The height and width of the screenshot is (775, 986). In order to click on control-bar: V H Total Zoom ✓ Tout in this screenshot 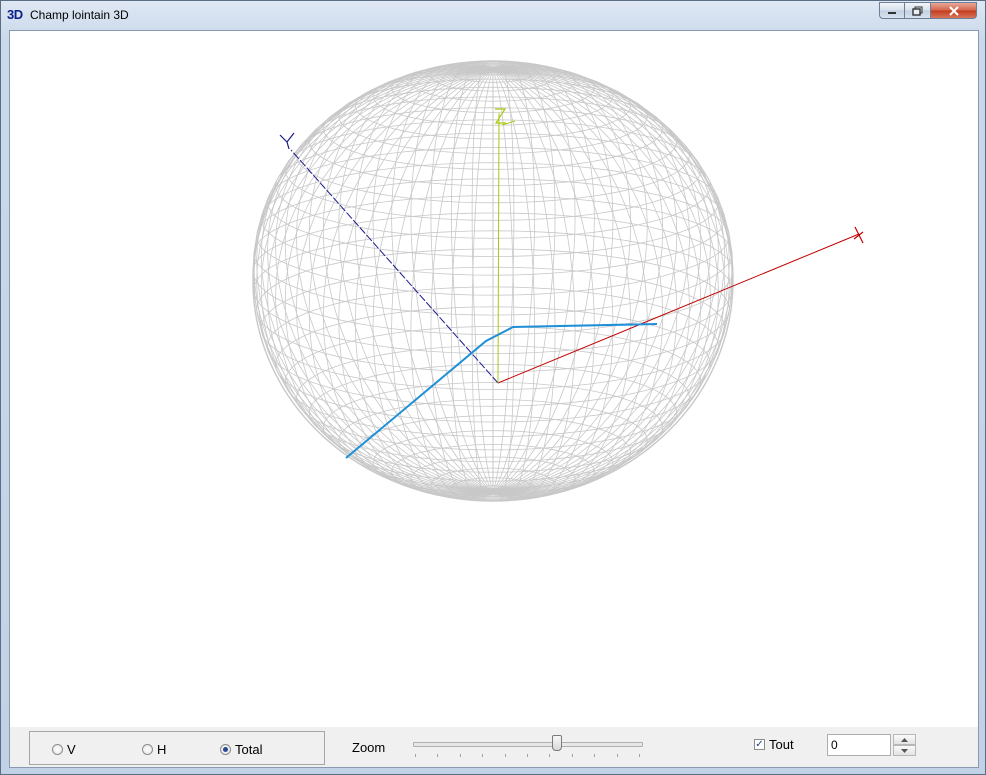, I will do `click(494, 747)`.